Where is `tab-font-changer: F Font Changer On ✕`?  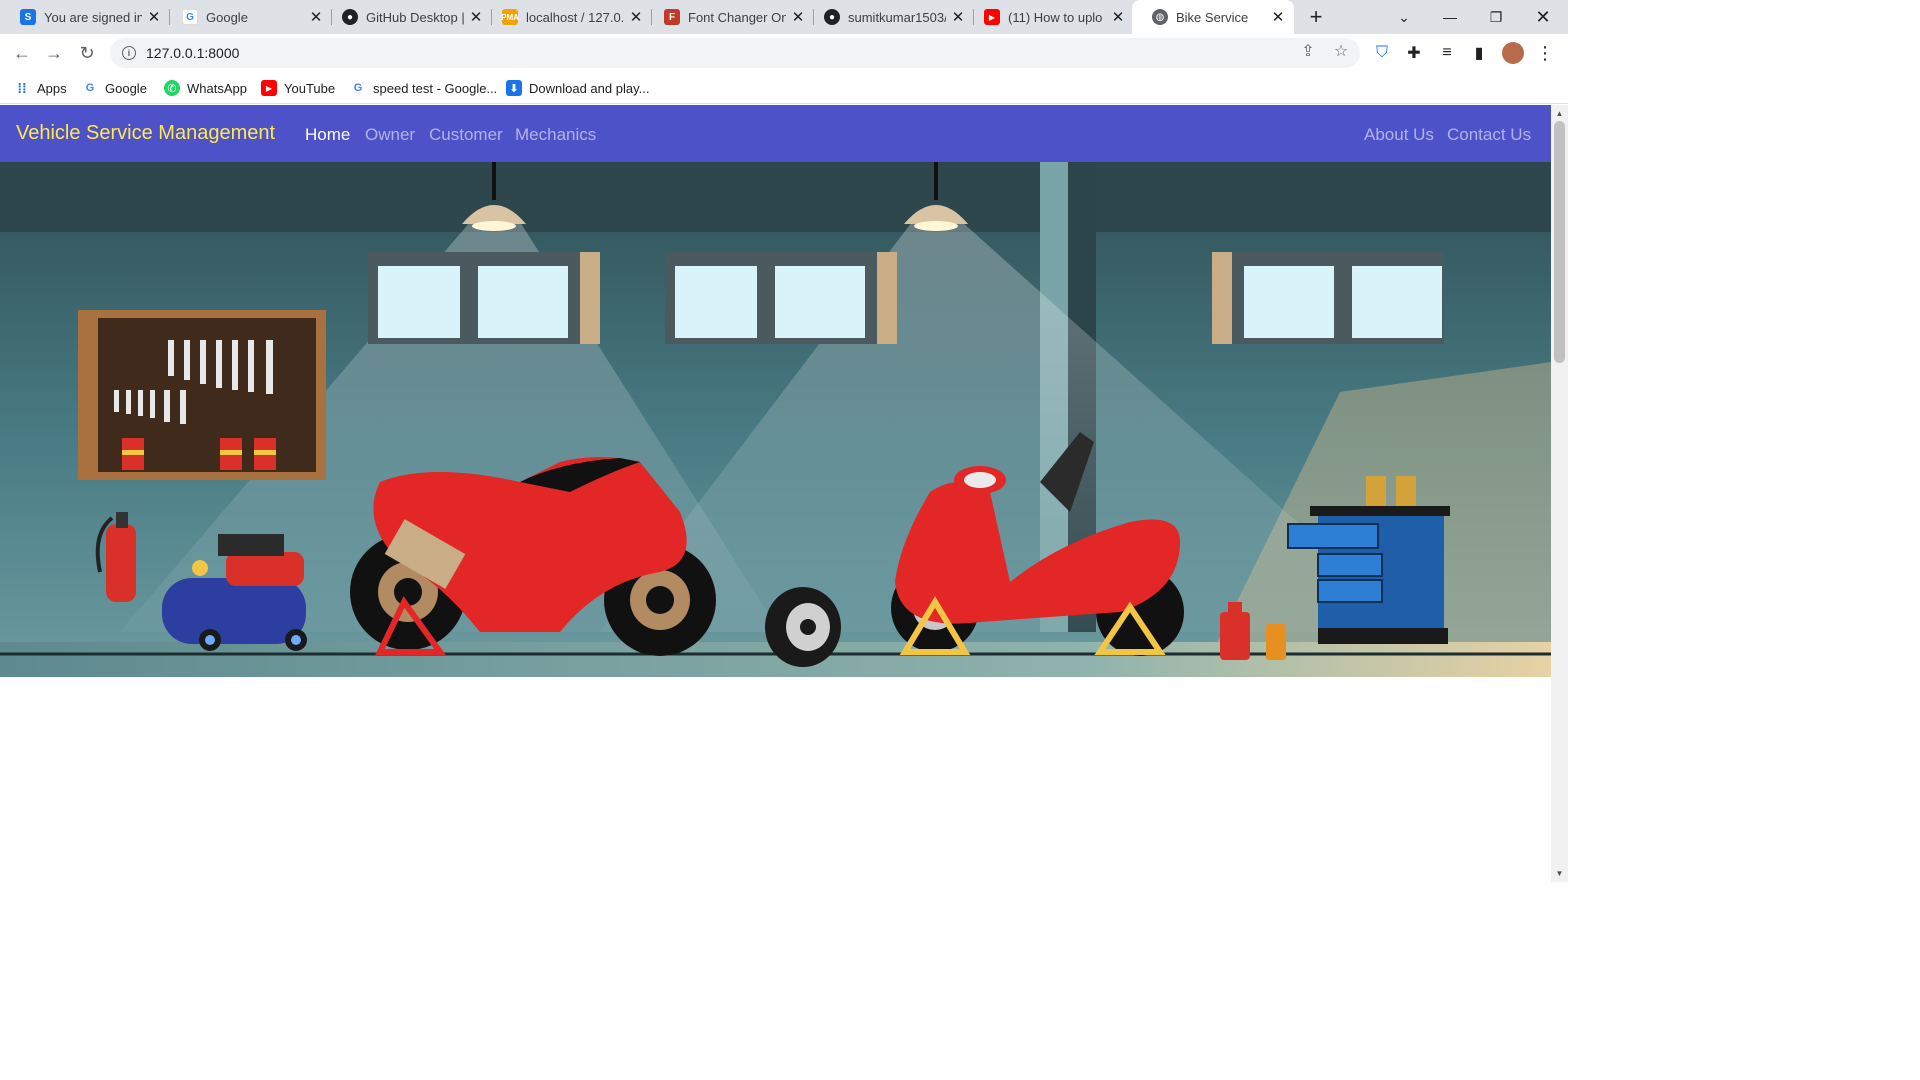
tab-font-changer: F Font Changer On ✕ is located at coordinates (729, 17).